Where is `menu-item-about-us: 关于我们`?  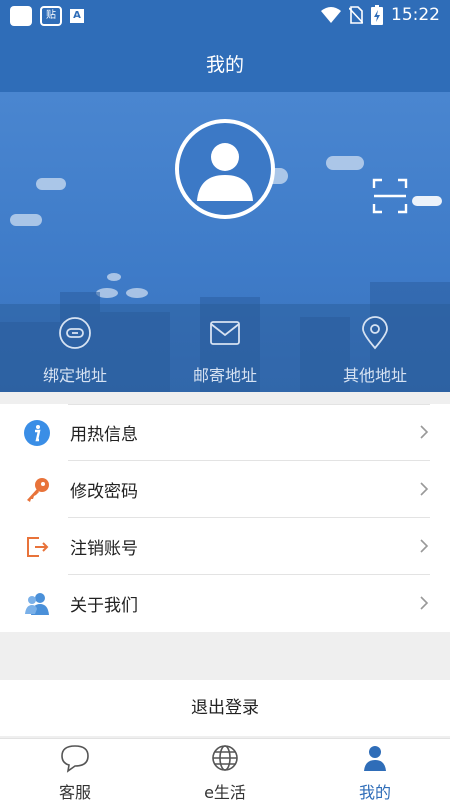
menu-item-about-us: 关于我们 is located at coordinates (225, 603).